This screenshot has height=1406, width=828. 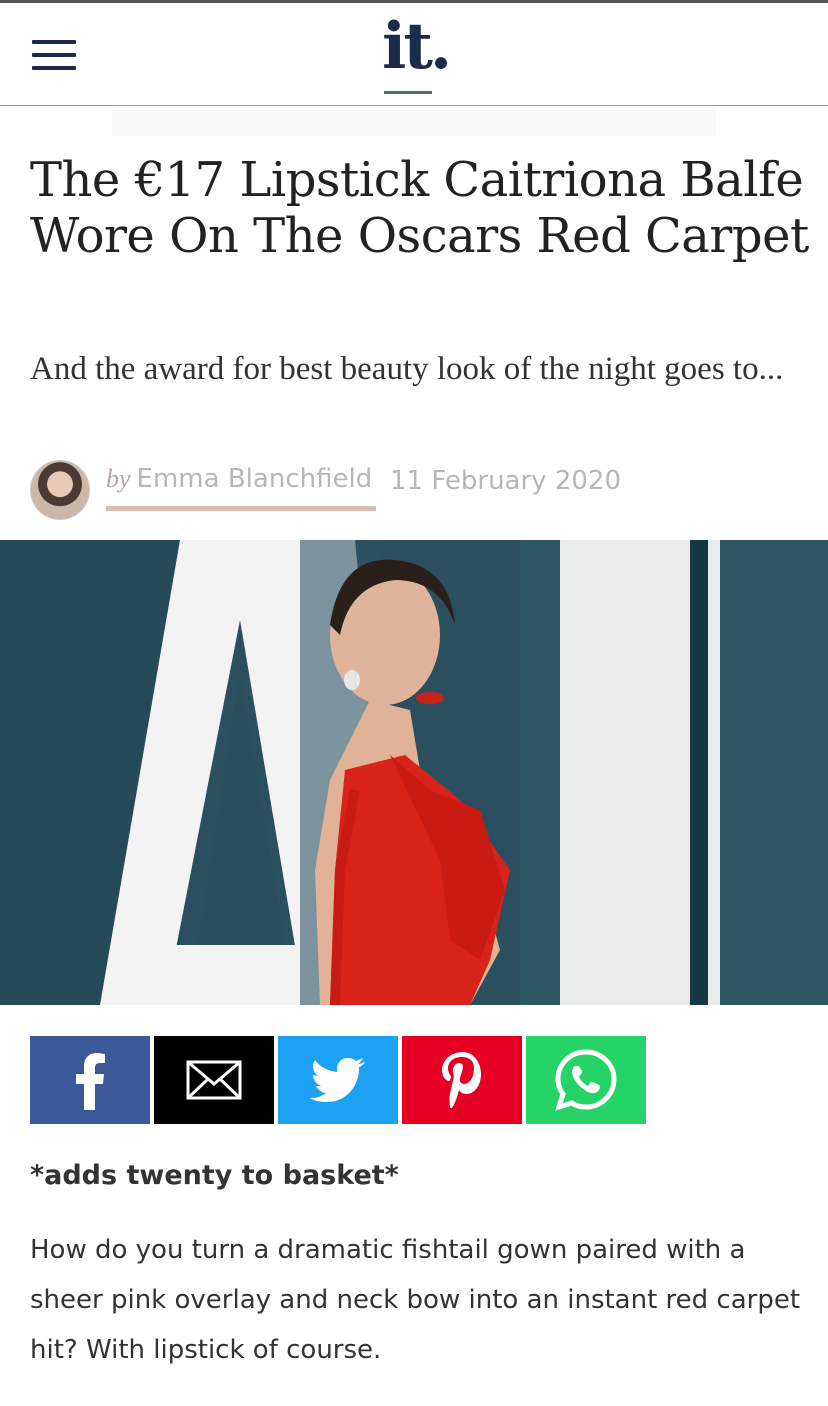 I want to click on share-facebook-button, so click(x=90, y=1080).